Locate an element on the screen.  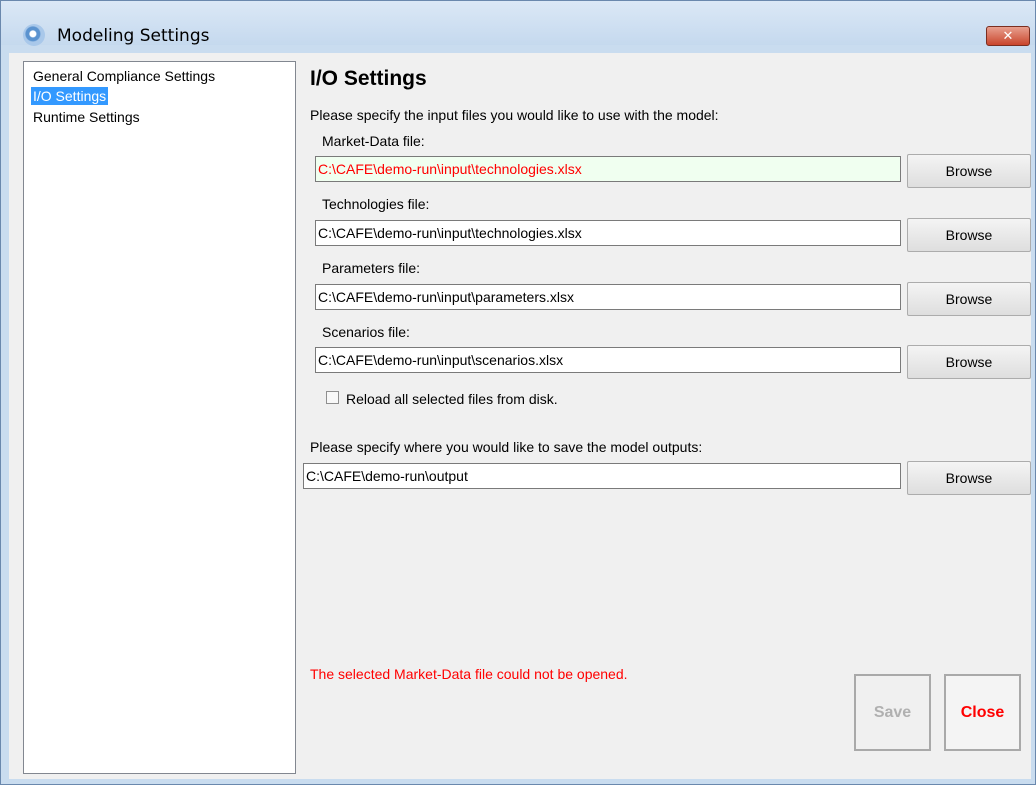
reload-files-label: Reload all selected files from disk. is located at coordinates (452, 399).